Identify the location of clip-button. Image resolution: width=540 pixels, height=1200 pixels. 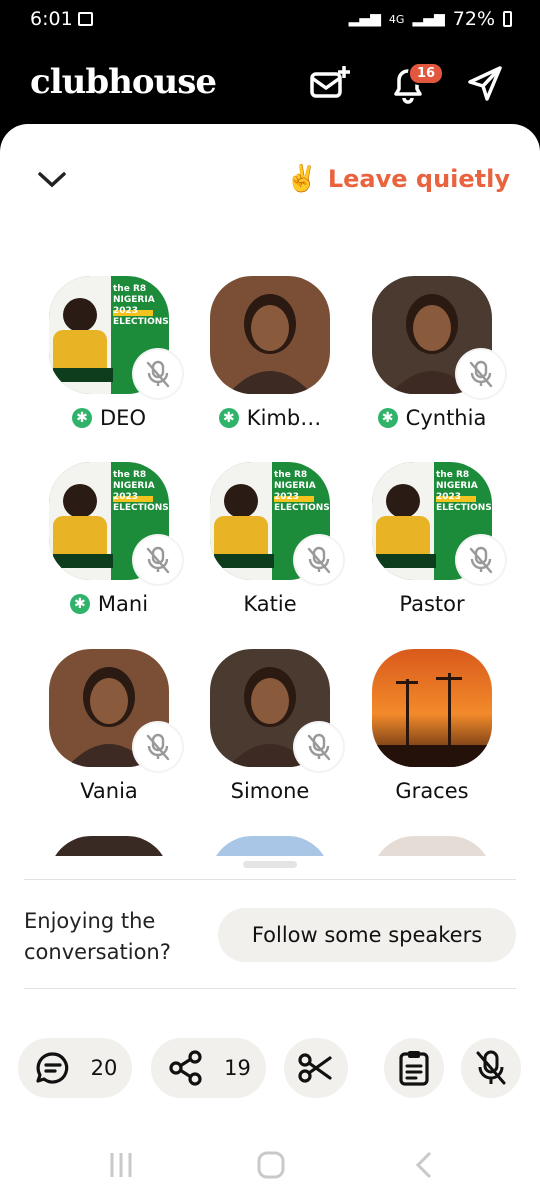
(316, 1068).